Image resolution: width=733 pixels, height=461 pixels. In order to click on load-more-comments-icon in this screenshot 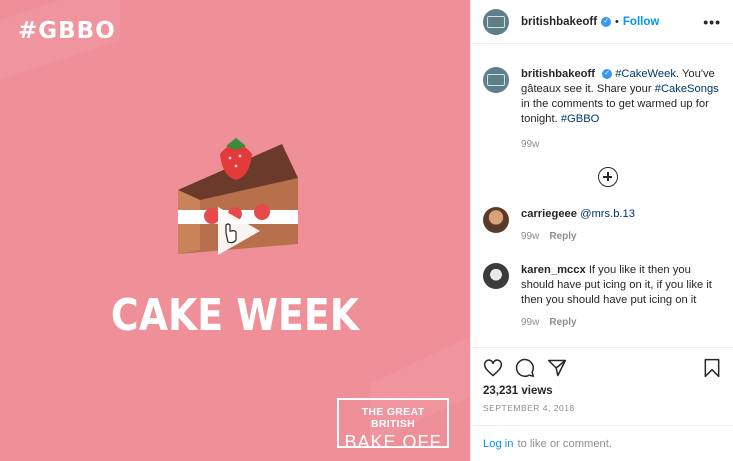, I will do `click(608, 177)`.